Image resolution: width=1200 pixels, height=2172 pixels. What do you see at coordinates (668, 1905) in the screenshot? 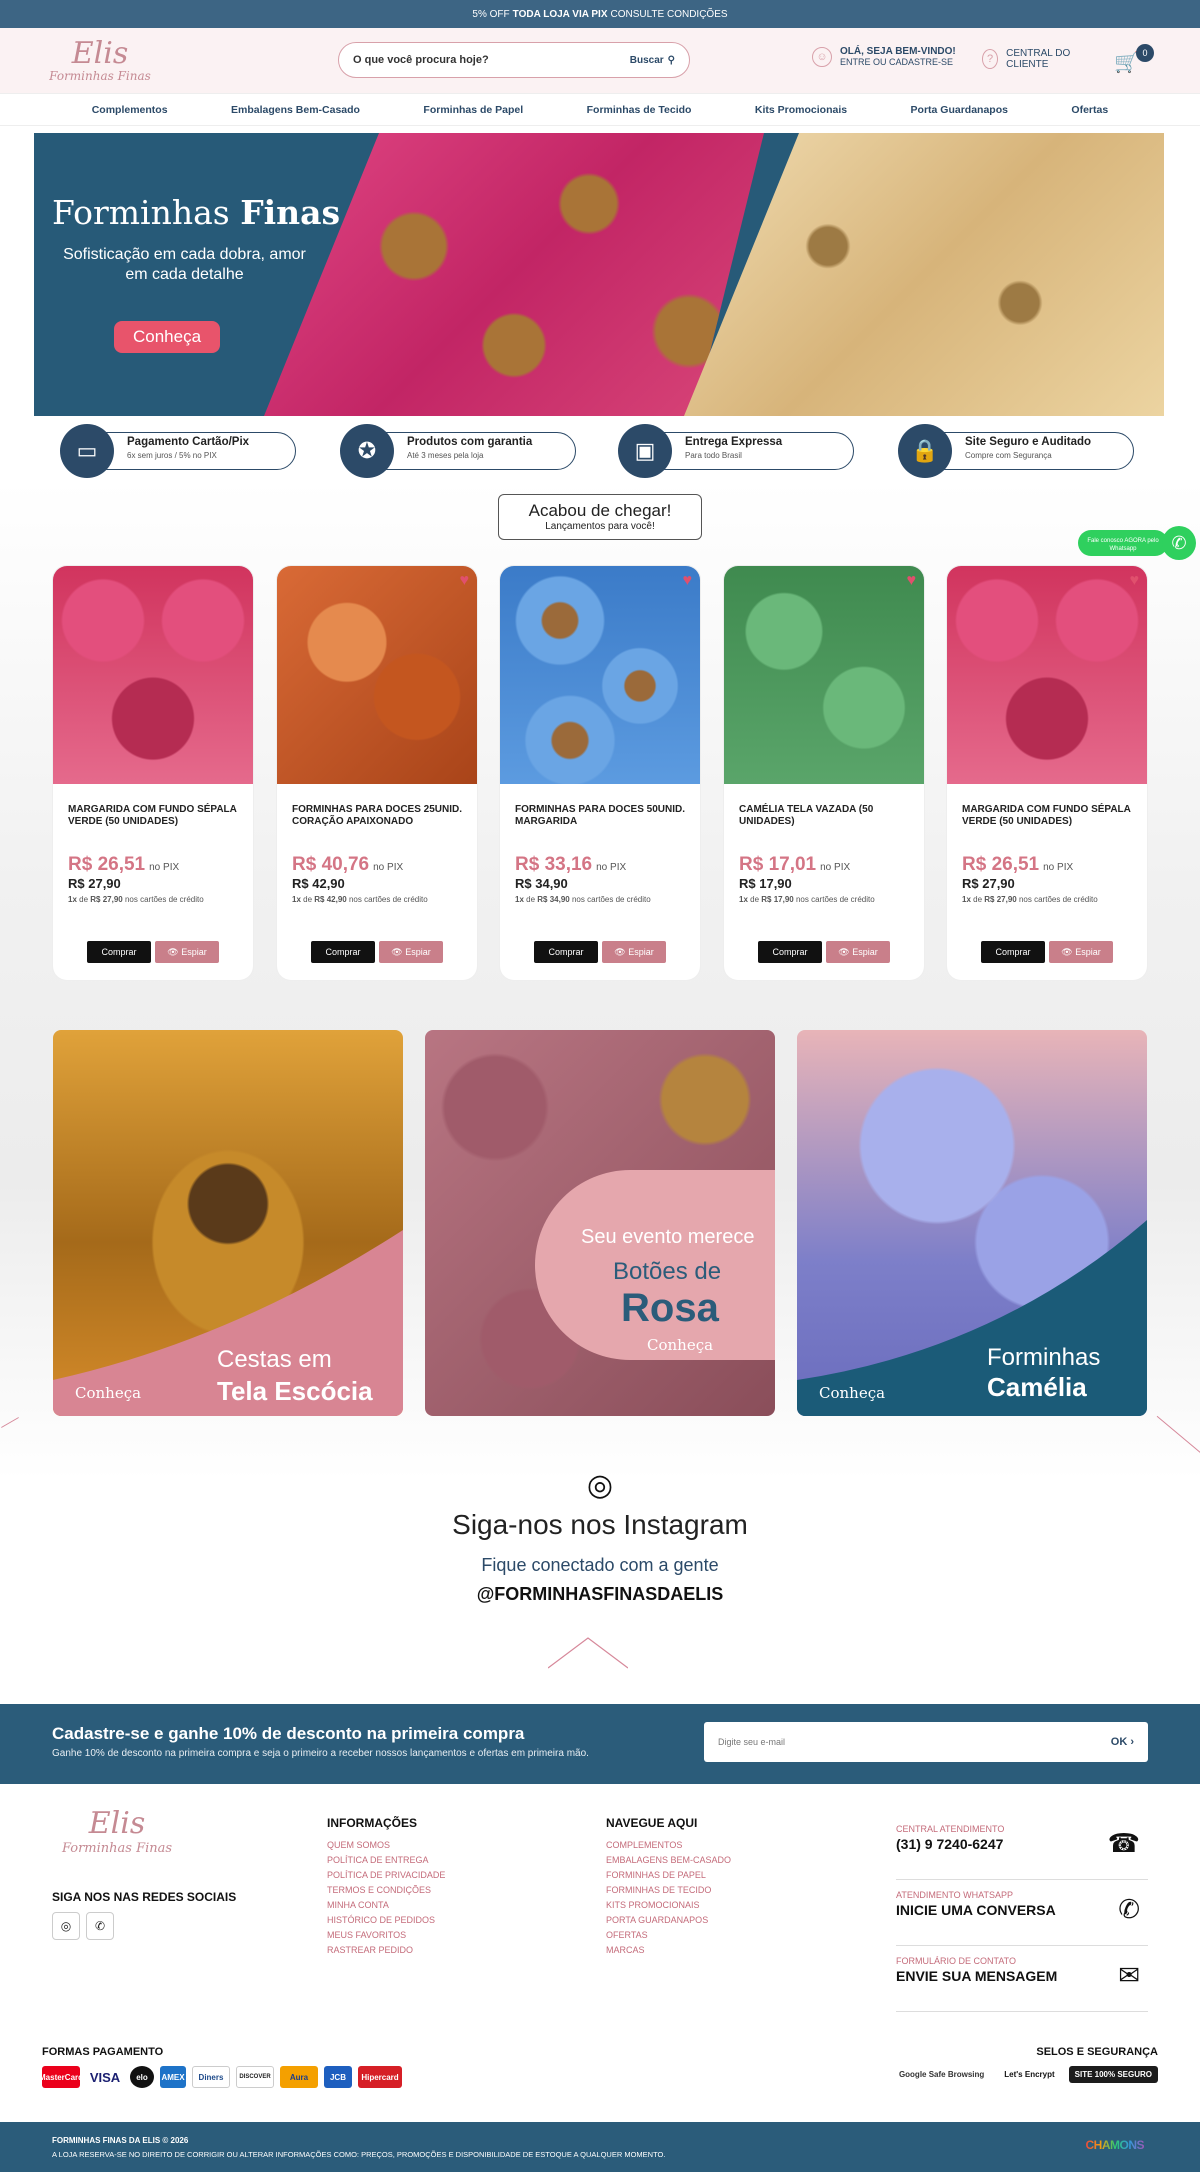
I see `footer-link: KITS PROMOCIONAIS` at bounding box center [668, 1905].